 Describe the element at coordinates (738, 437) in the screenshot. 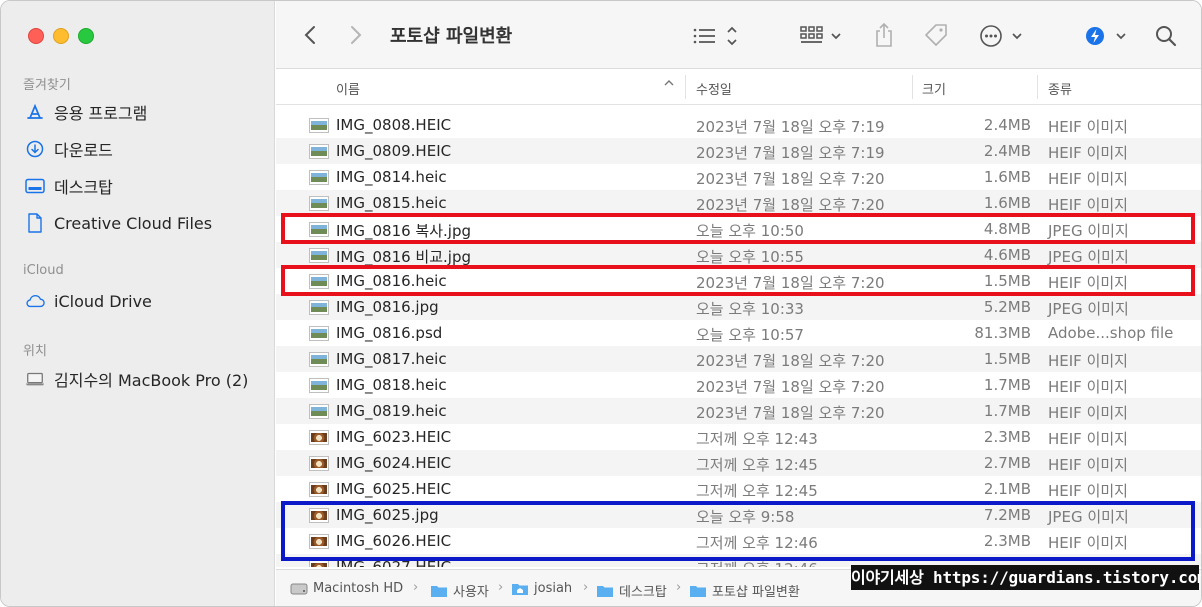

I see `file-row: IMG_6023.HEIC 그저께 오후 12:43 2.3MB HEIF 이미지` at that location.